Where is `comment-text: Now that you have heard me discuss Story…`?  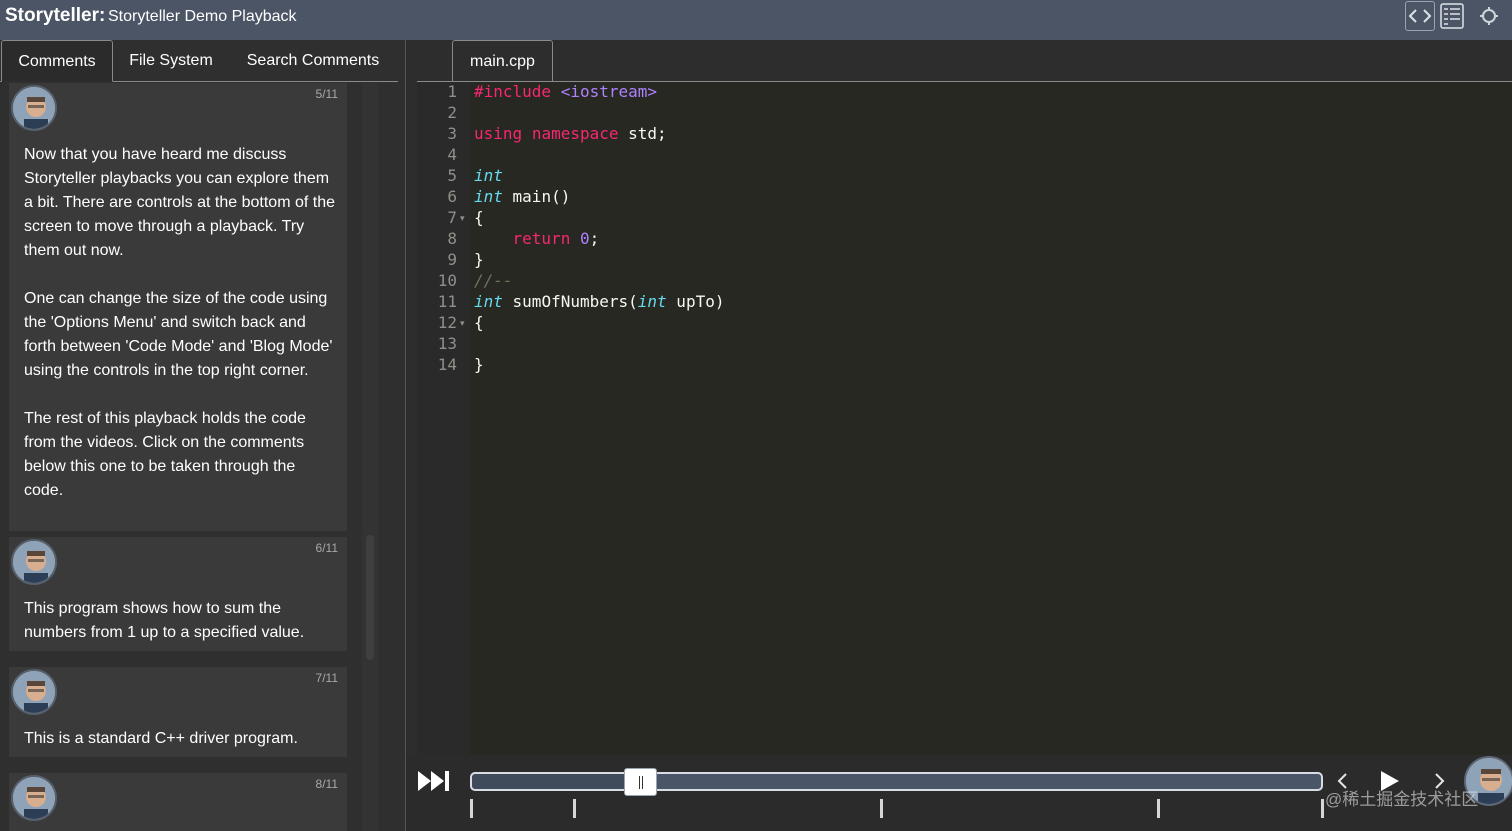 comment-text: Now that you have heard me discuss Story… is located at coordinates (179, 322).